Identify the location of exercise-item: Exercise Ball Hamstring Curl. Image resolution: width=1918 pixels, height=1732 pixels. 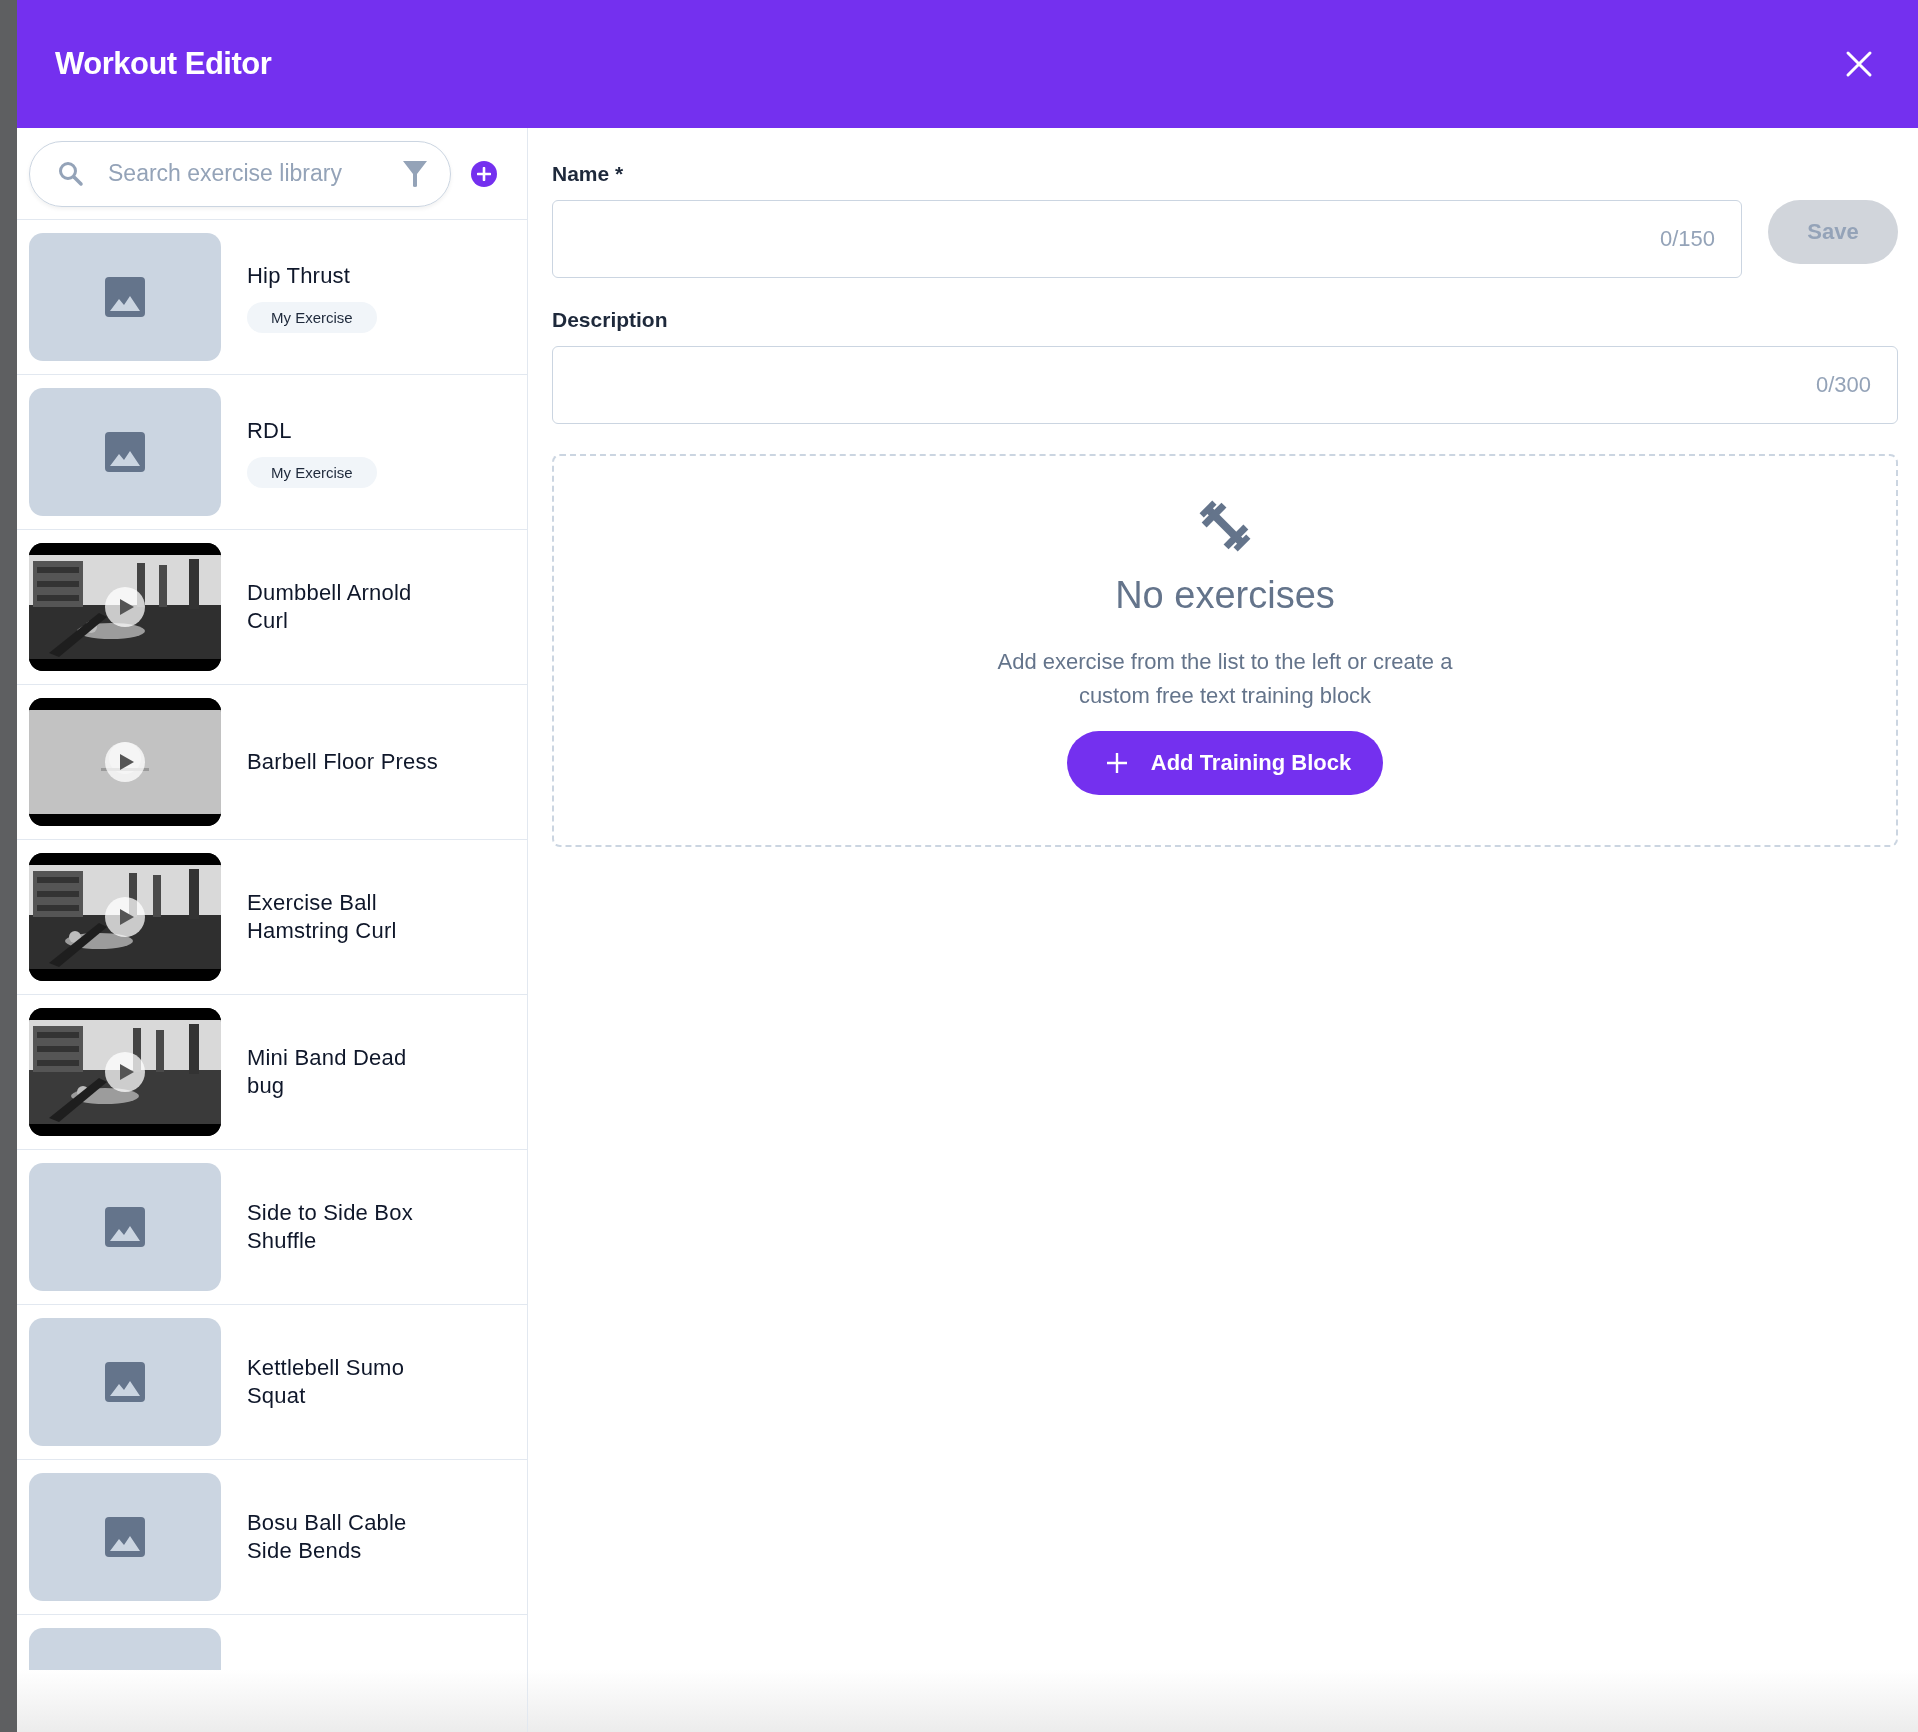
(272, 917).